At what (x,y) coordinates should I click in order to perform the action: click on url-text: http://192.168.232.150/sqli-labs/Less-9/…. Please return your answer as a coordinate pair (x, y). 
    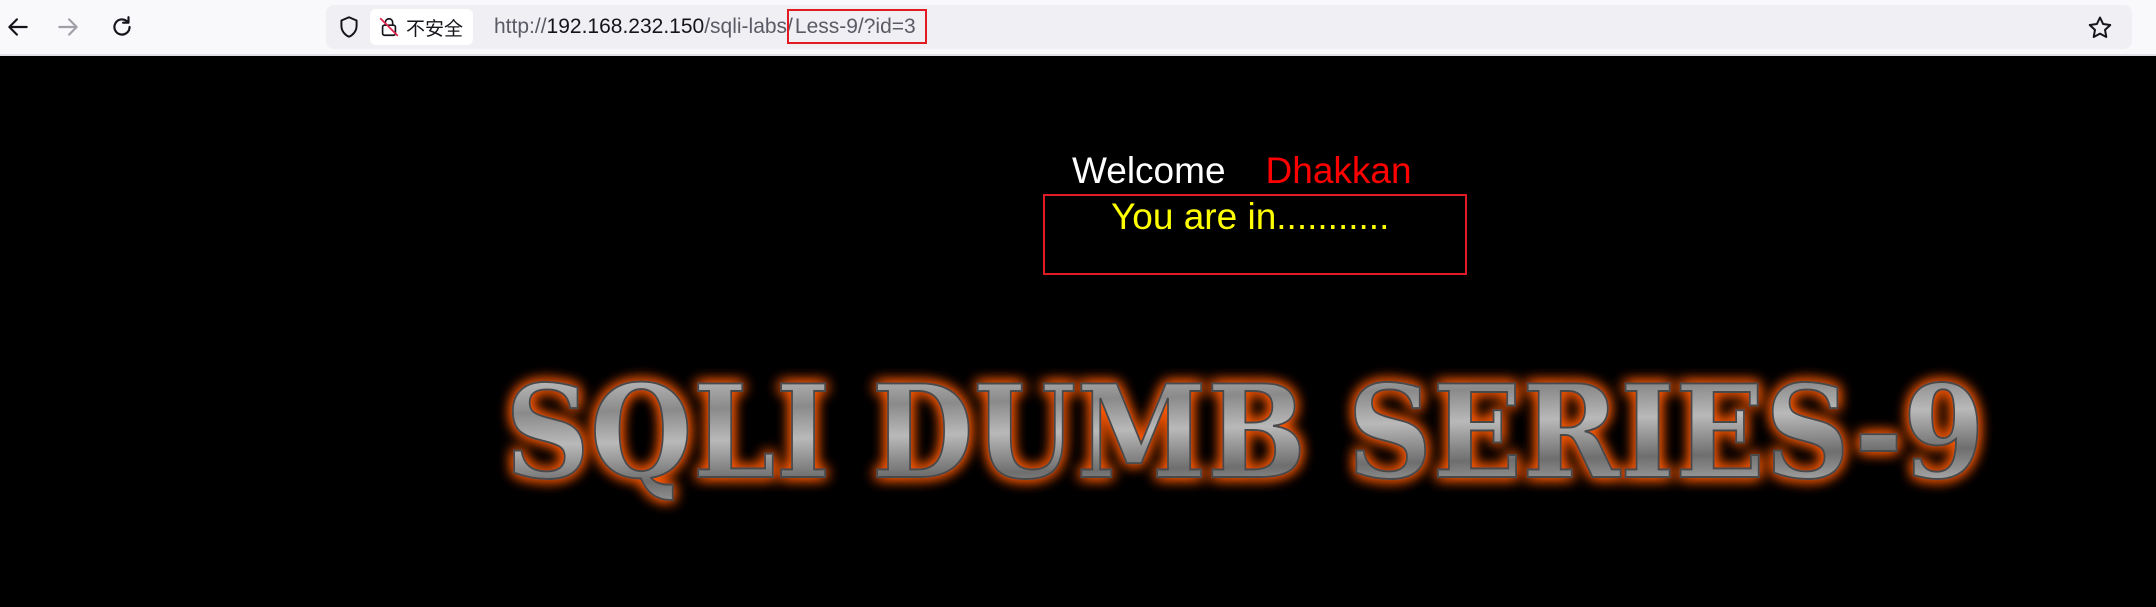
    Looking at the image, I should click on (710, 26).